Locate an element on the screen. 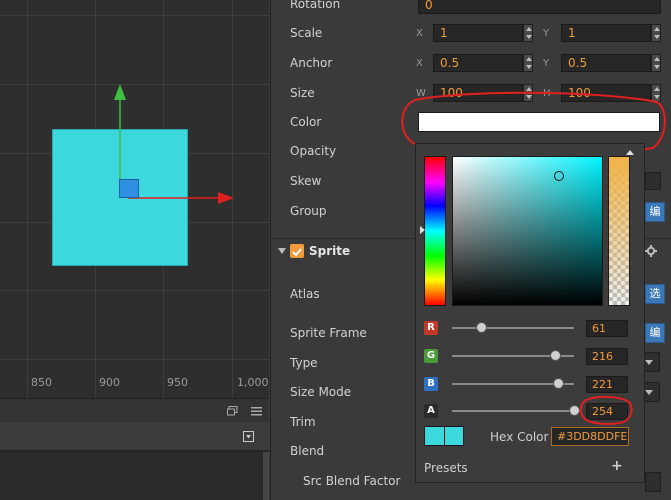 The width and height of the screenshot is (671, 500). color-preview is located at coordinates (444, 436).